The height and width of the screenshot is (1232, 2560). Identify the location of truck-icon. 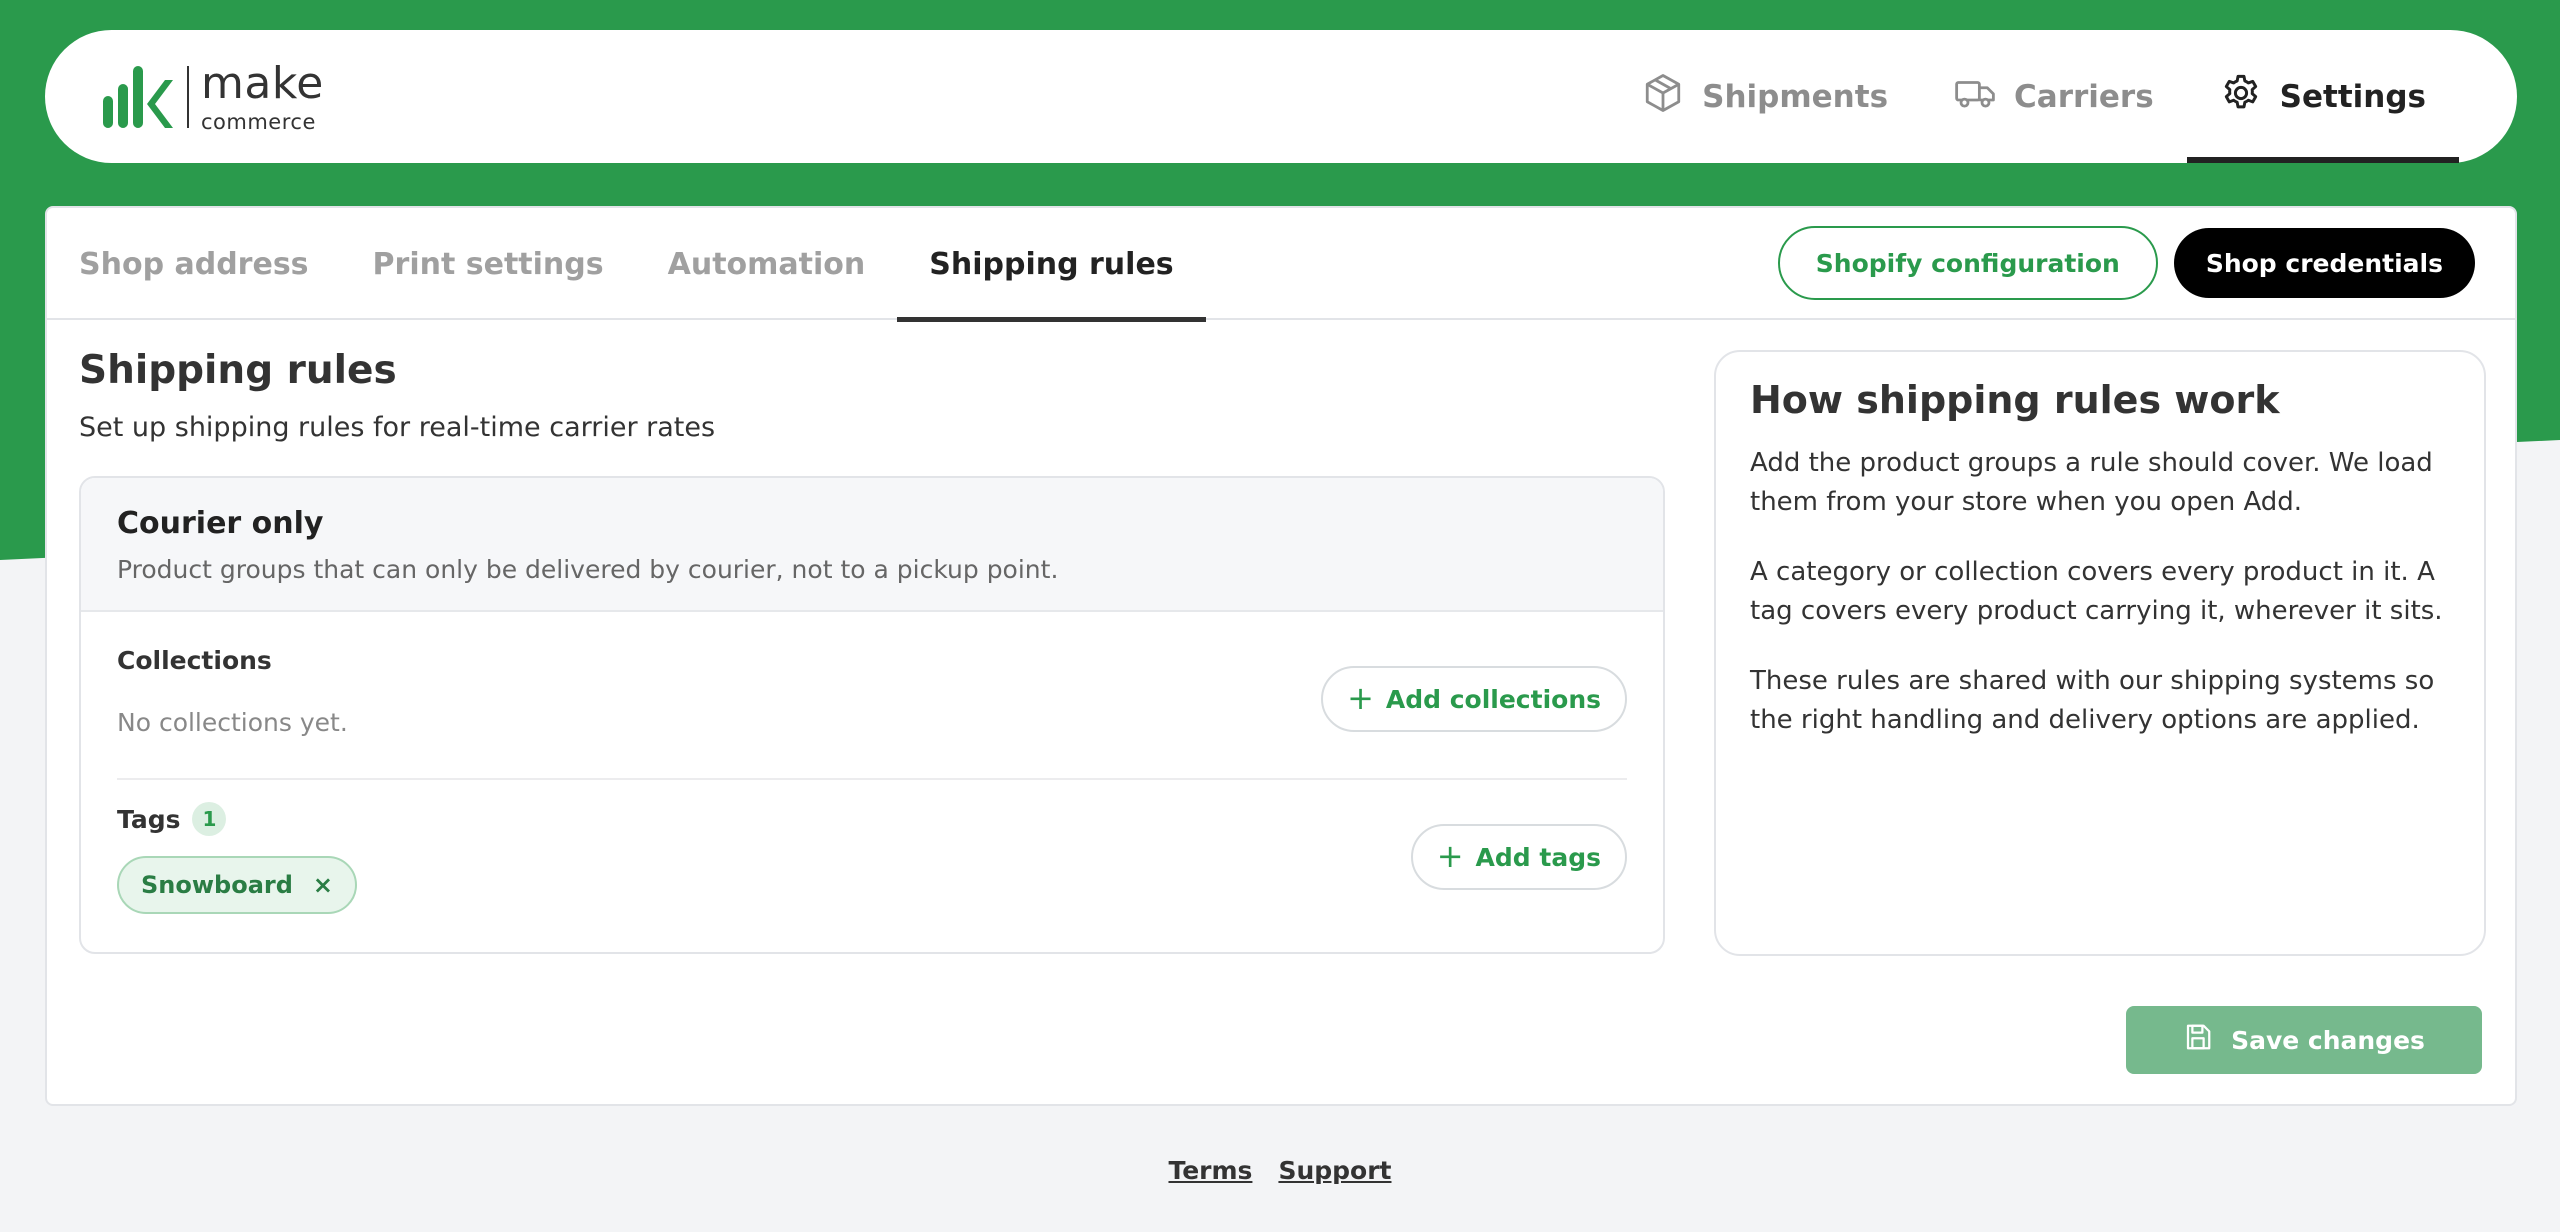
(1975, 97).